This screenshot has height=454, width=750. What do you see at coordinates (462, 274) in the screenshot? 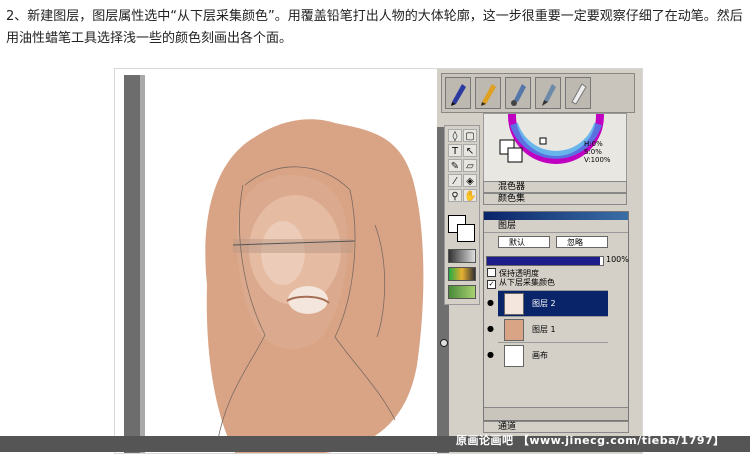
I see `texture-preview` at bounding box center [462, 274].